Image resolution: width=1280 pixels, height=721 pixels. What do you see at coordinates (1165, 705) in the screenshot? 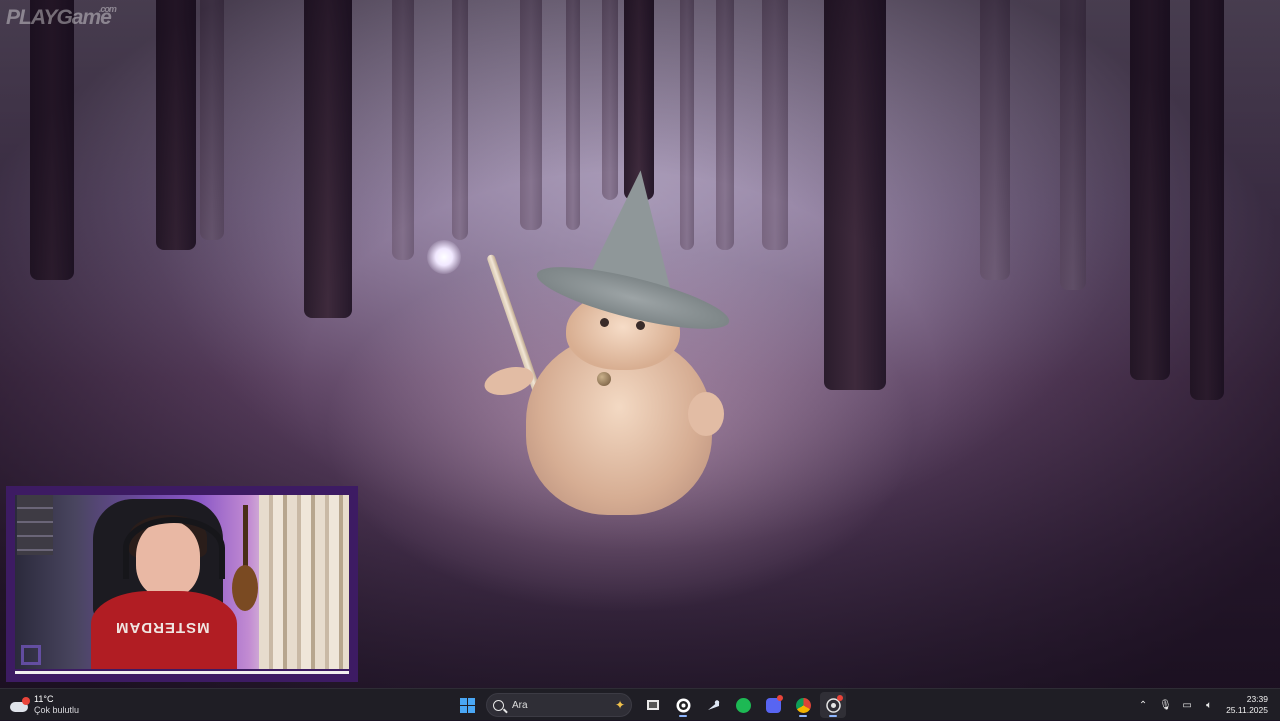
I see `microphone-icon: 🎙︎` at bounding box center [1165, 705].